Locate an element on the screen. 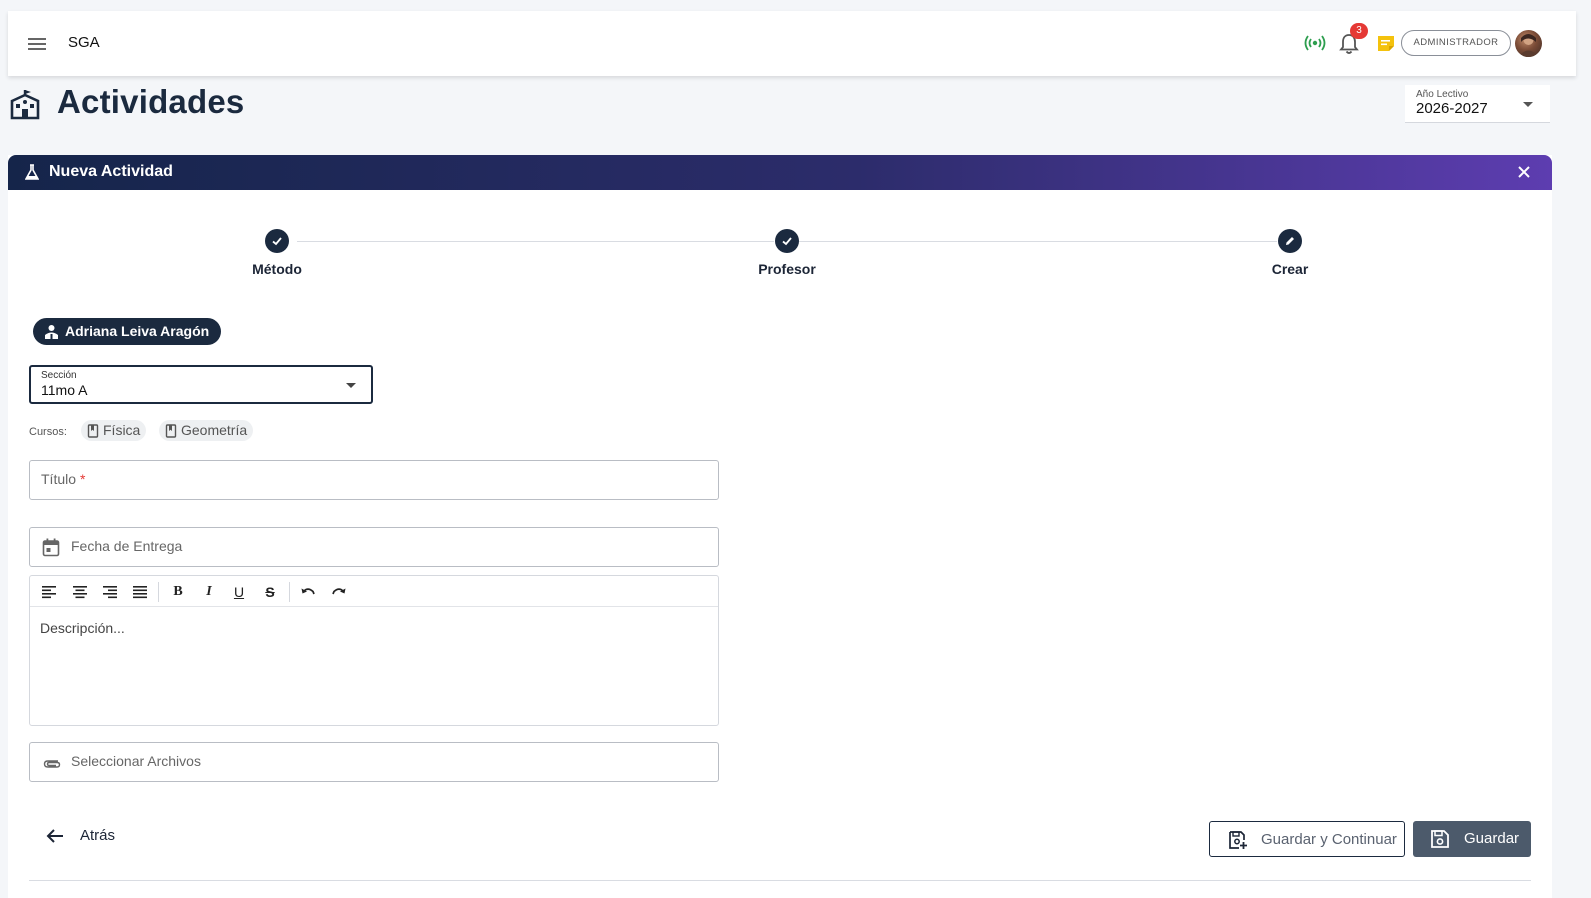  flask-icon is located at coordinates (32, 172).